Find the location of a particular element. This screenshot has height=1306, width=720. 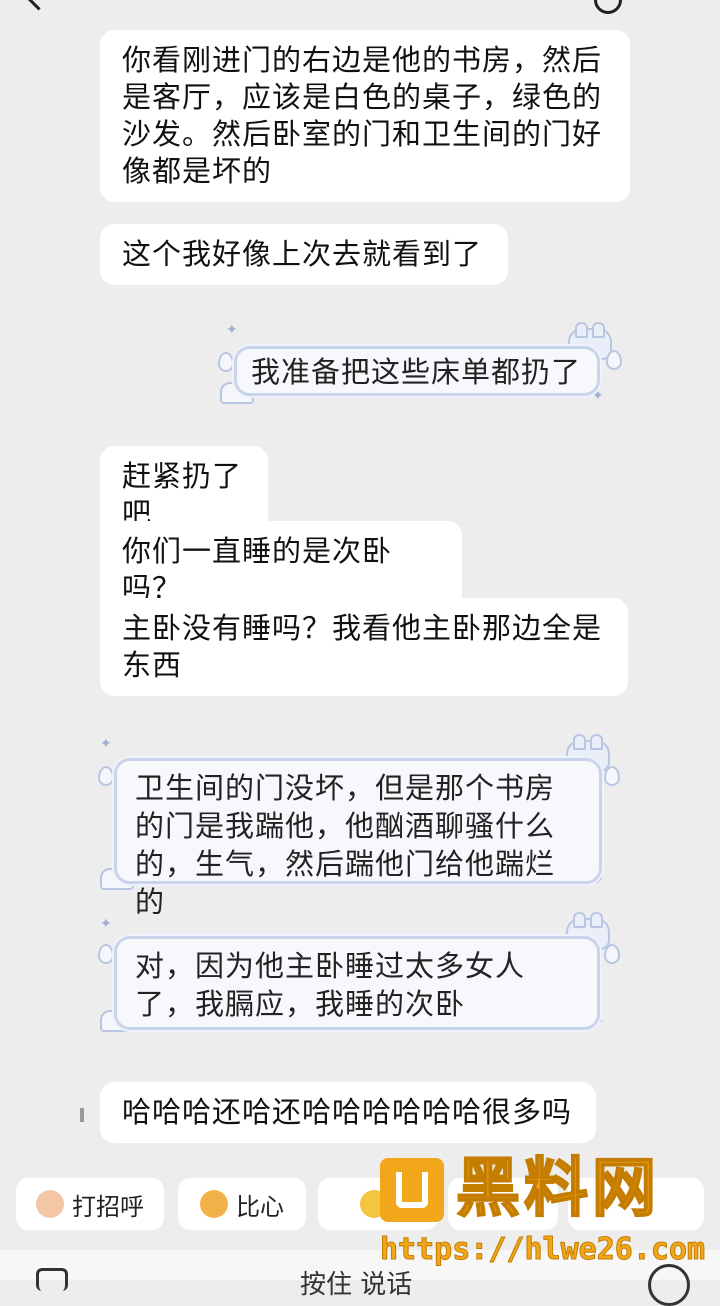

top-bar is located at coordinates (360, 7).